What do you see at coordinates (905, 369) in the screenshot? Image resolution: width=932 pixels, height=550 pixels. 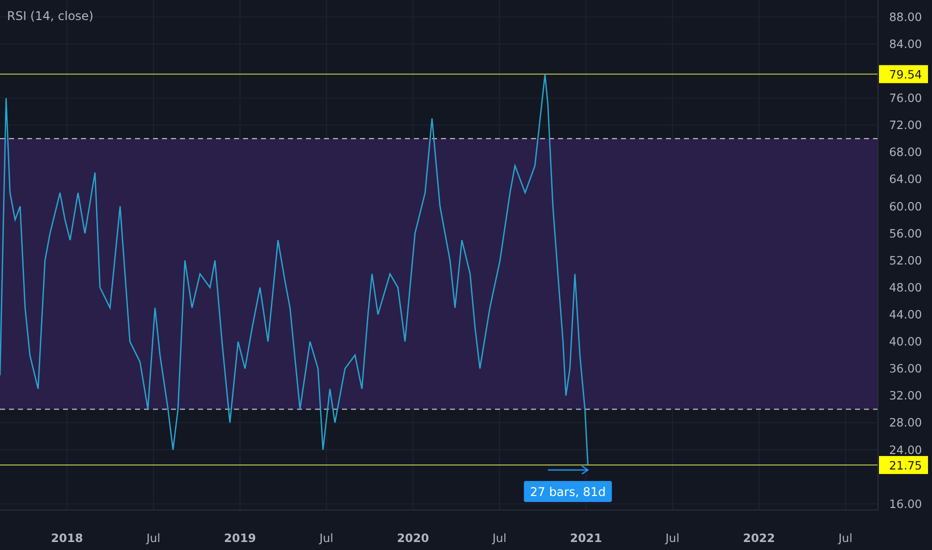 I see `y-axis-label: 36.00` at bounding box center [905, 369].